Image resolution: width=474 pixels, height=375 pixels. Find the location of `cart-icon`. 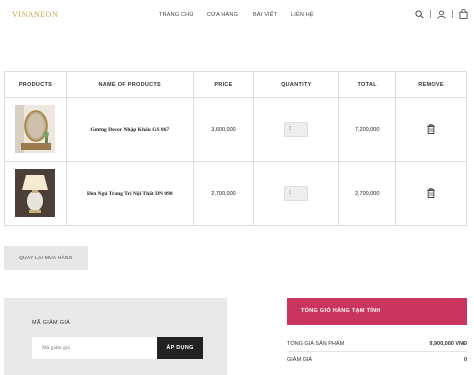

cart-icon is located at coordinates (463, 14).